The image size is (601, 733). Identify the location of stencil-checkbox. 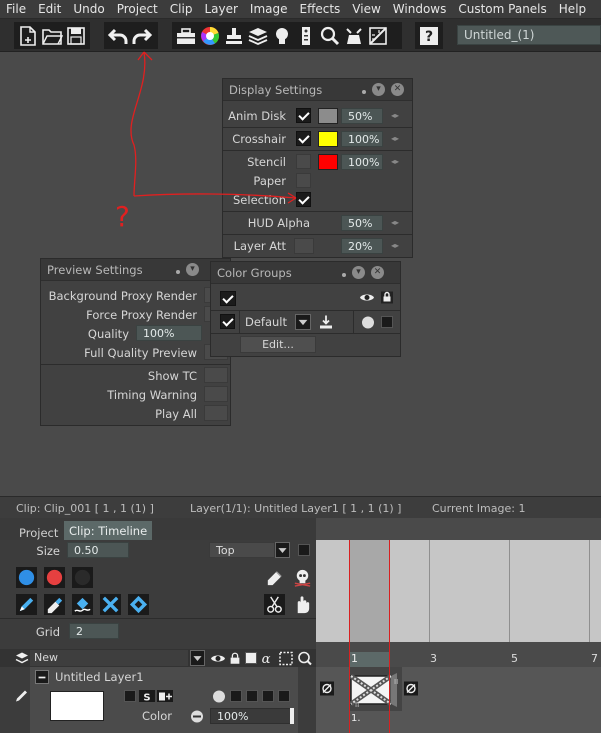
(303, 161).